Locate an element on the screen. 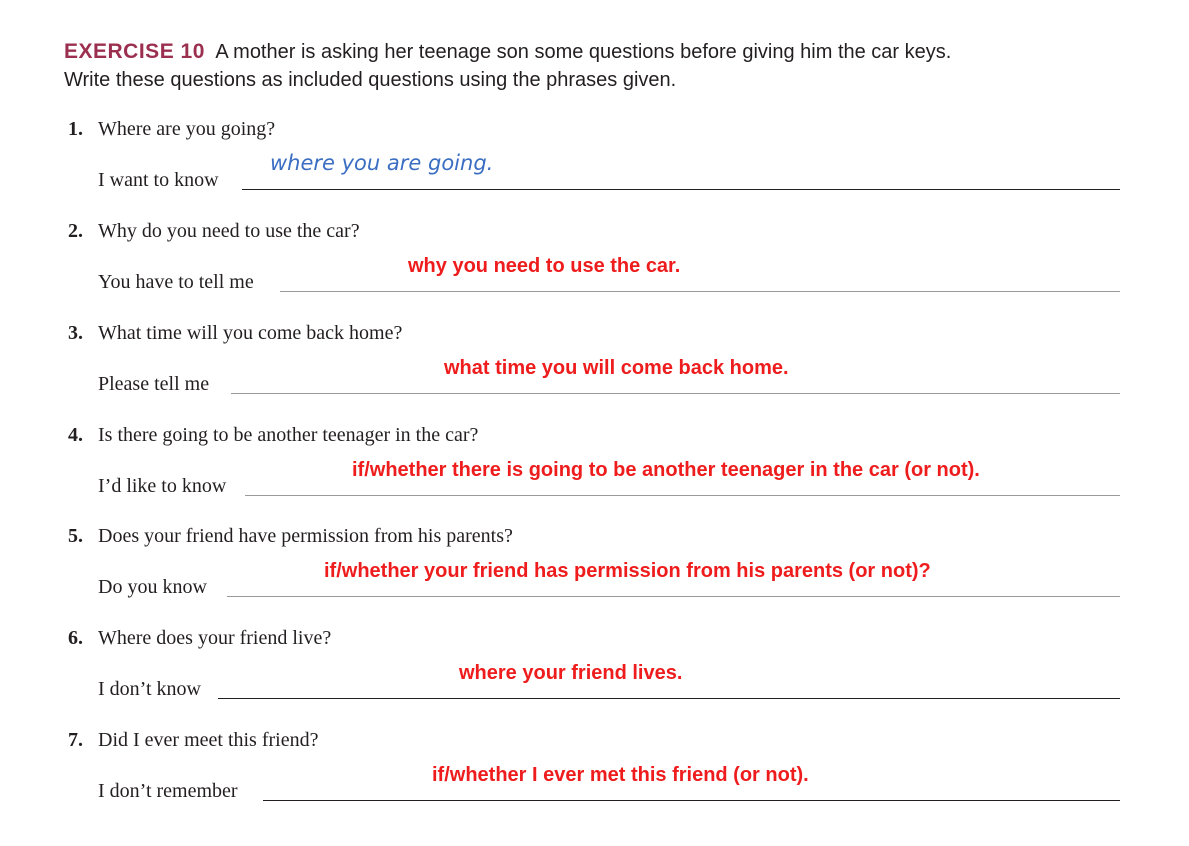  item-number: 1. is located at coordinates (75, 129).